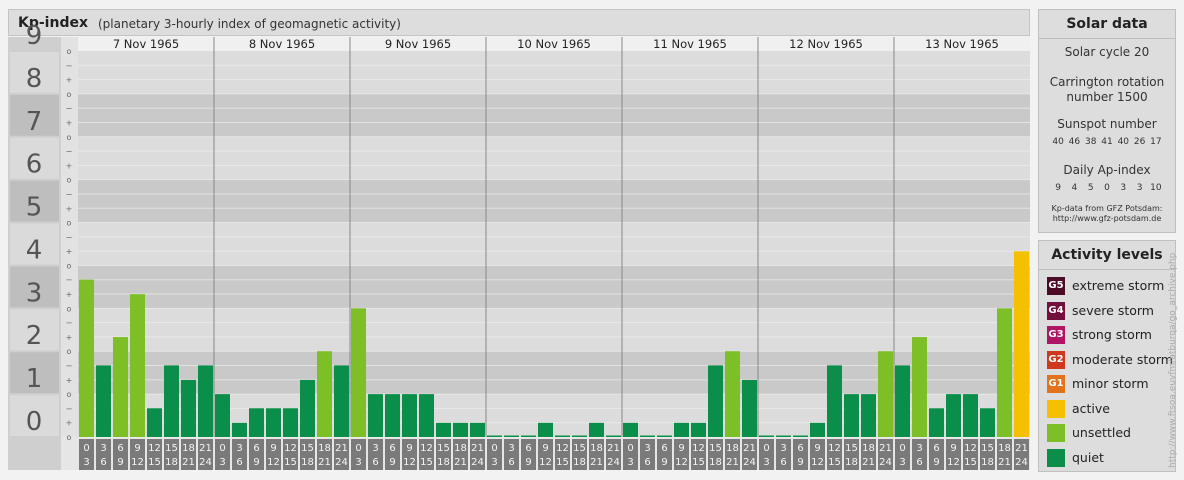 The height and width of the screenshot is (480, 1184). What do you see at coordinates (1101, 432) in the screenshot?
I see `level-label: unsettled` at bounding box center [1101, 432].